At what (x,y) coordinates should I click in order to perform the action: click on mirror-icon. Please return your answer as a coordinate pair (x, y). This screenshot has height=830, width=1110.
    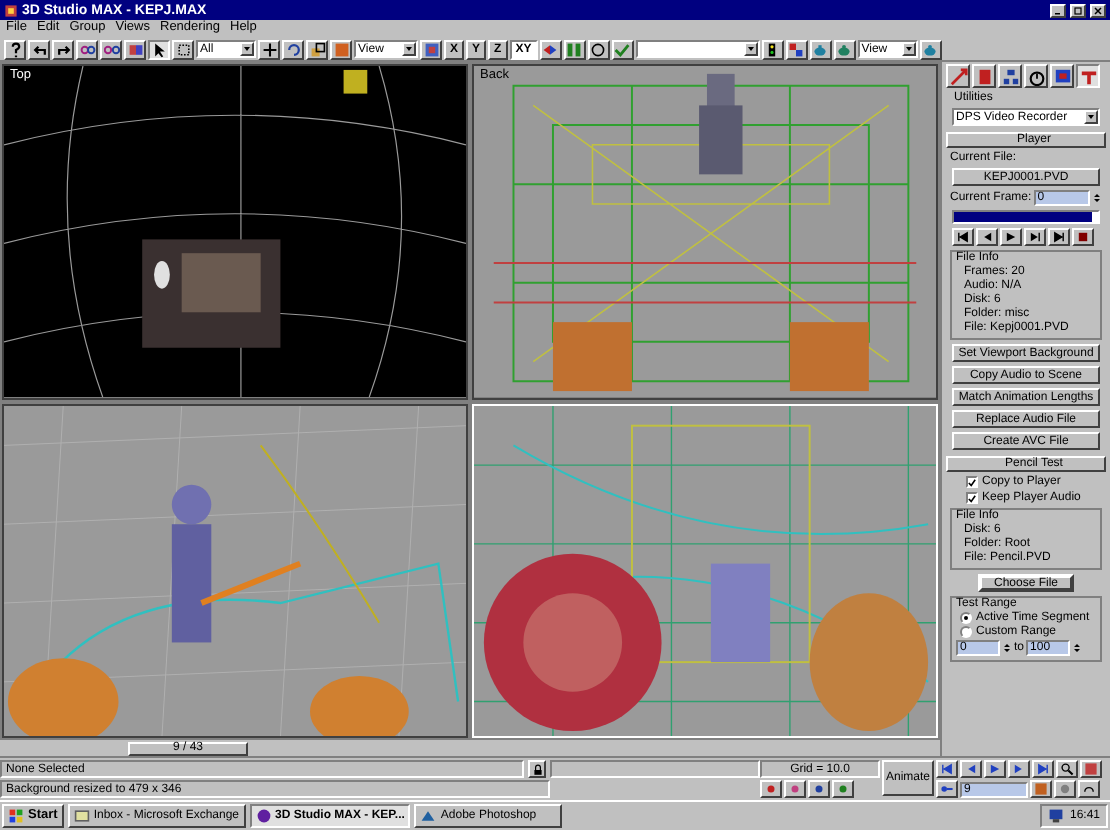
    Looking at the image, I should click on (550, 49).